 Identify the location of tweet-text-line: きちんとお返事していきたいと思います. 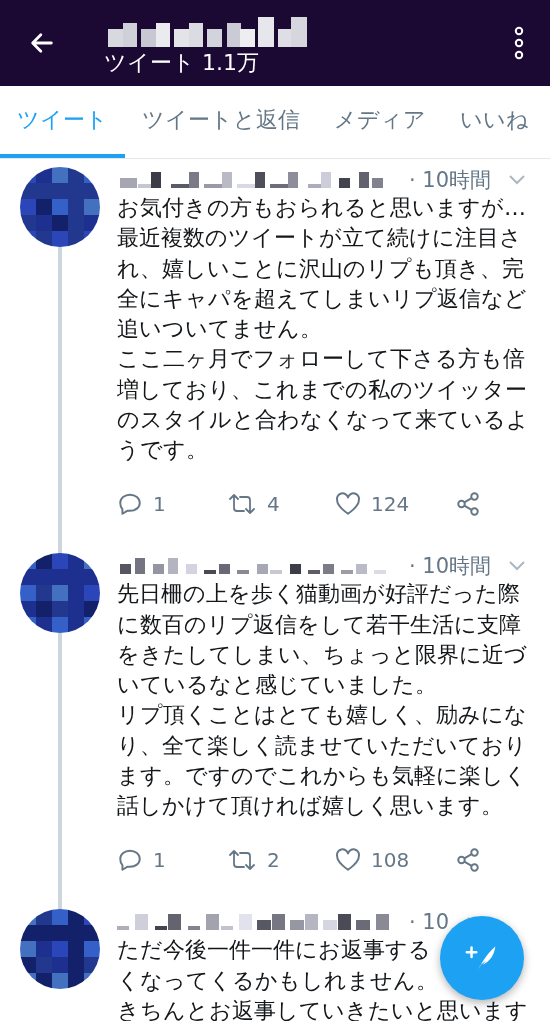
(322, 1008).